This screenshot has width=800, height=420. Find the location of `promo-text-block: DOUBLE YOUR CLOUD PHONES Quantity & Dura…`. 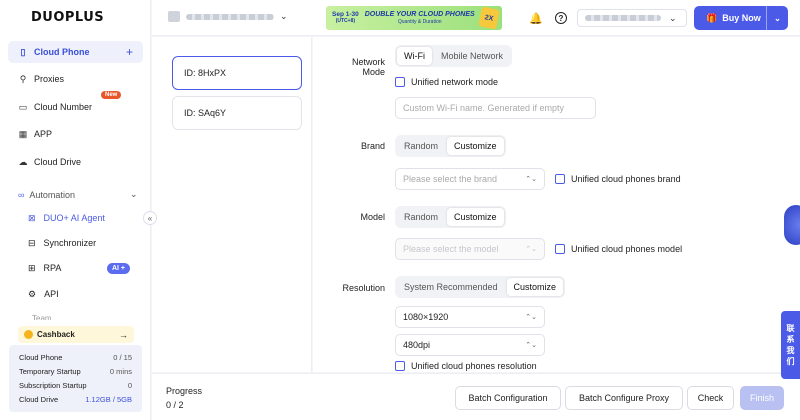

promo-text-block: DOUBLE YOUR CLOUD PHONES Quantity & Dura… is located at coordinates (420, 18).